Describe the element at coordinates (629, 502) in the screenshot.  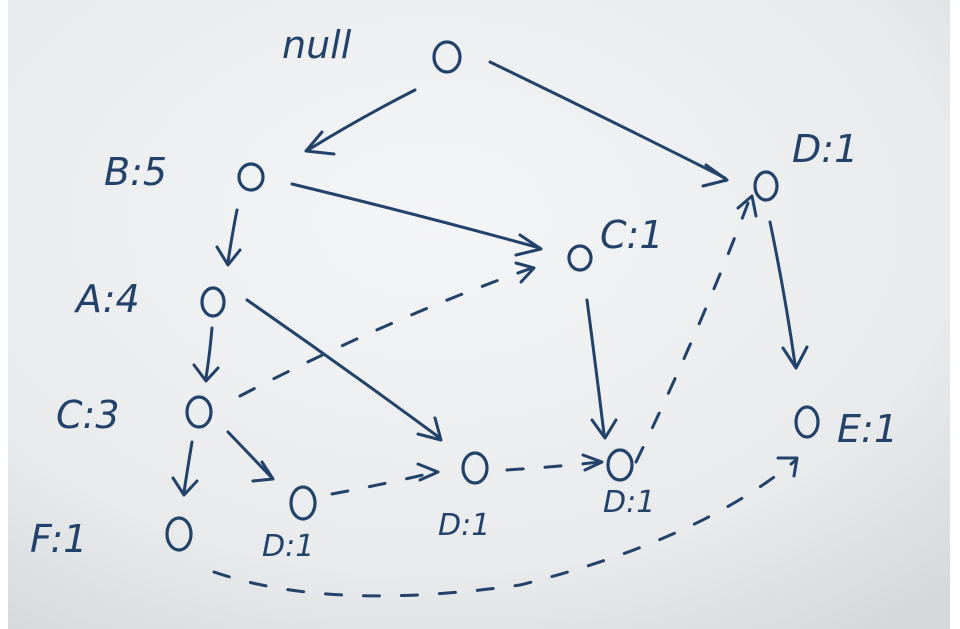
I see `label-d-c: D:1` at that location.